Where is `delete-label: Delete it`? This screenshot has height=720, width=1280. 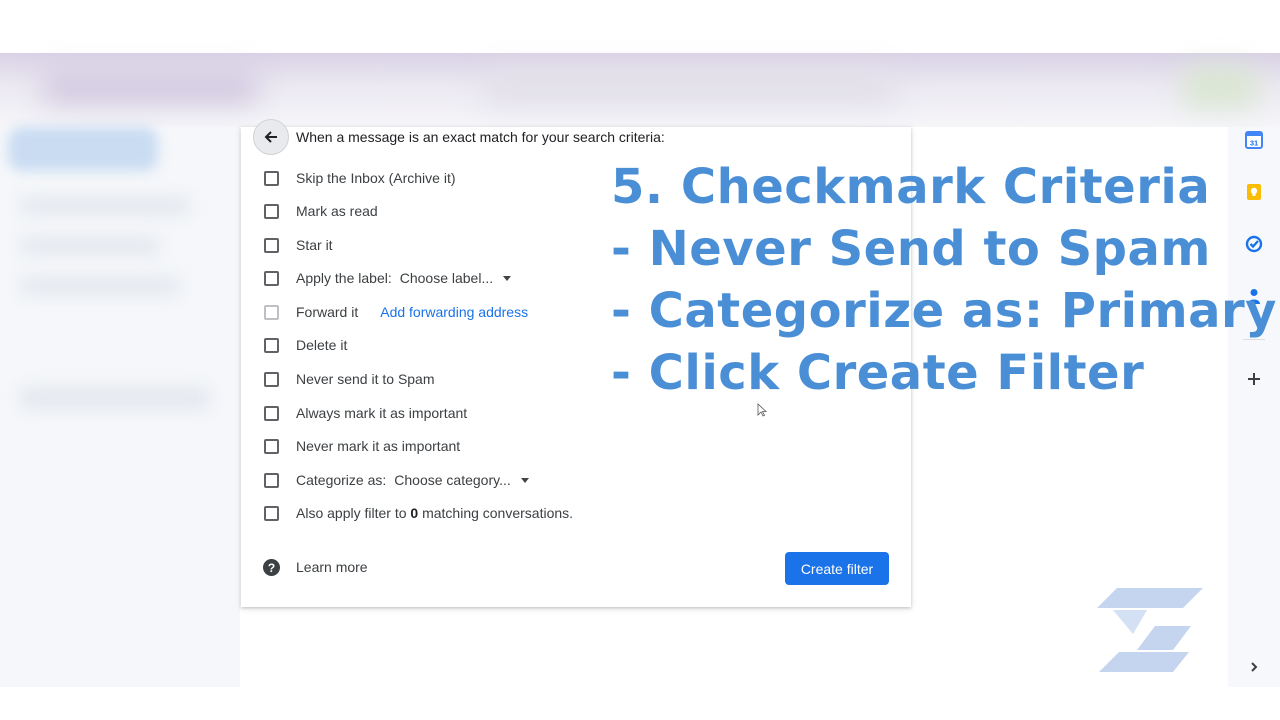 delete-label: Delete it is located at coordinates (322, 345).